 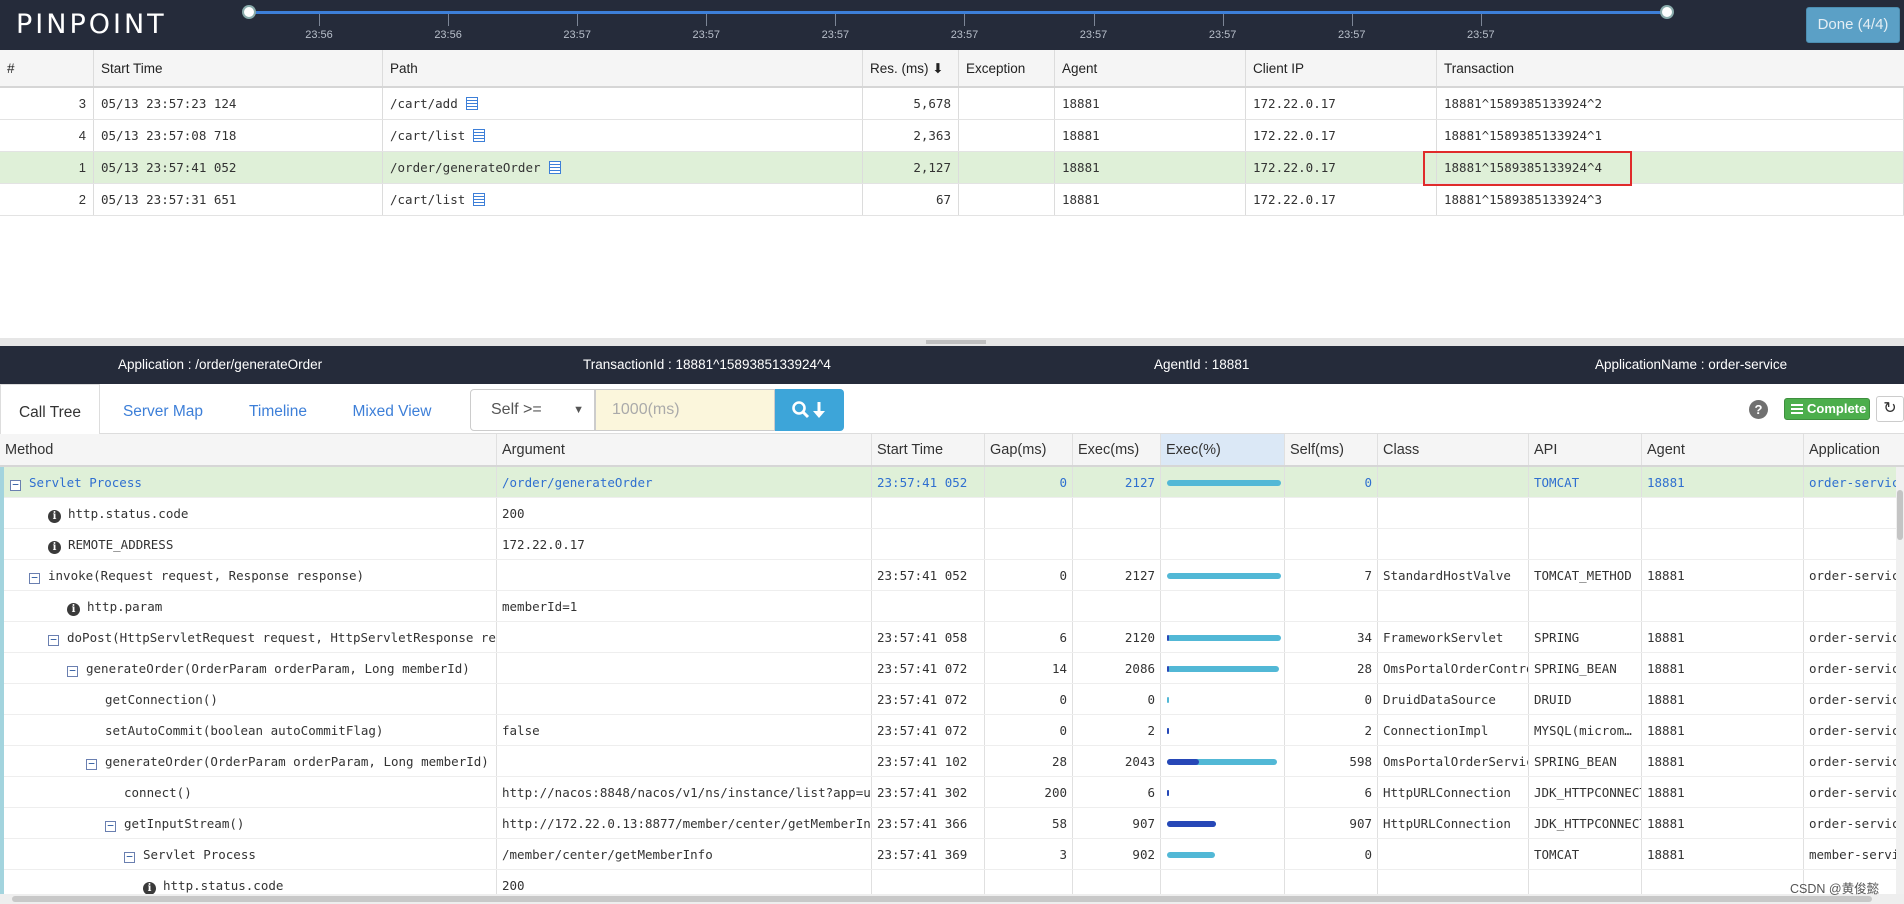 I want to click on row-exception, so click(x=1007, y=167).